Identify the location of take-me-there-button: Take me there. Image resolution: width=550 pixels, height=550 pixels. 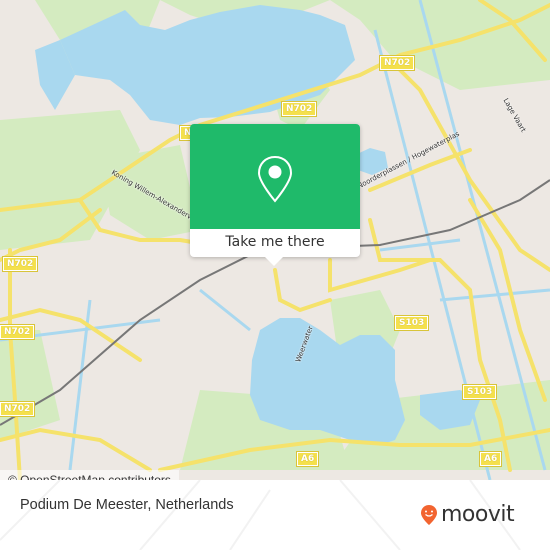
(275, 243).